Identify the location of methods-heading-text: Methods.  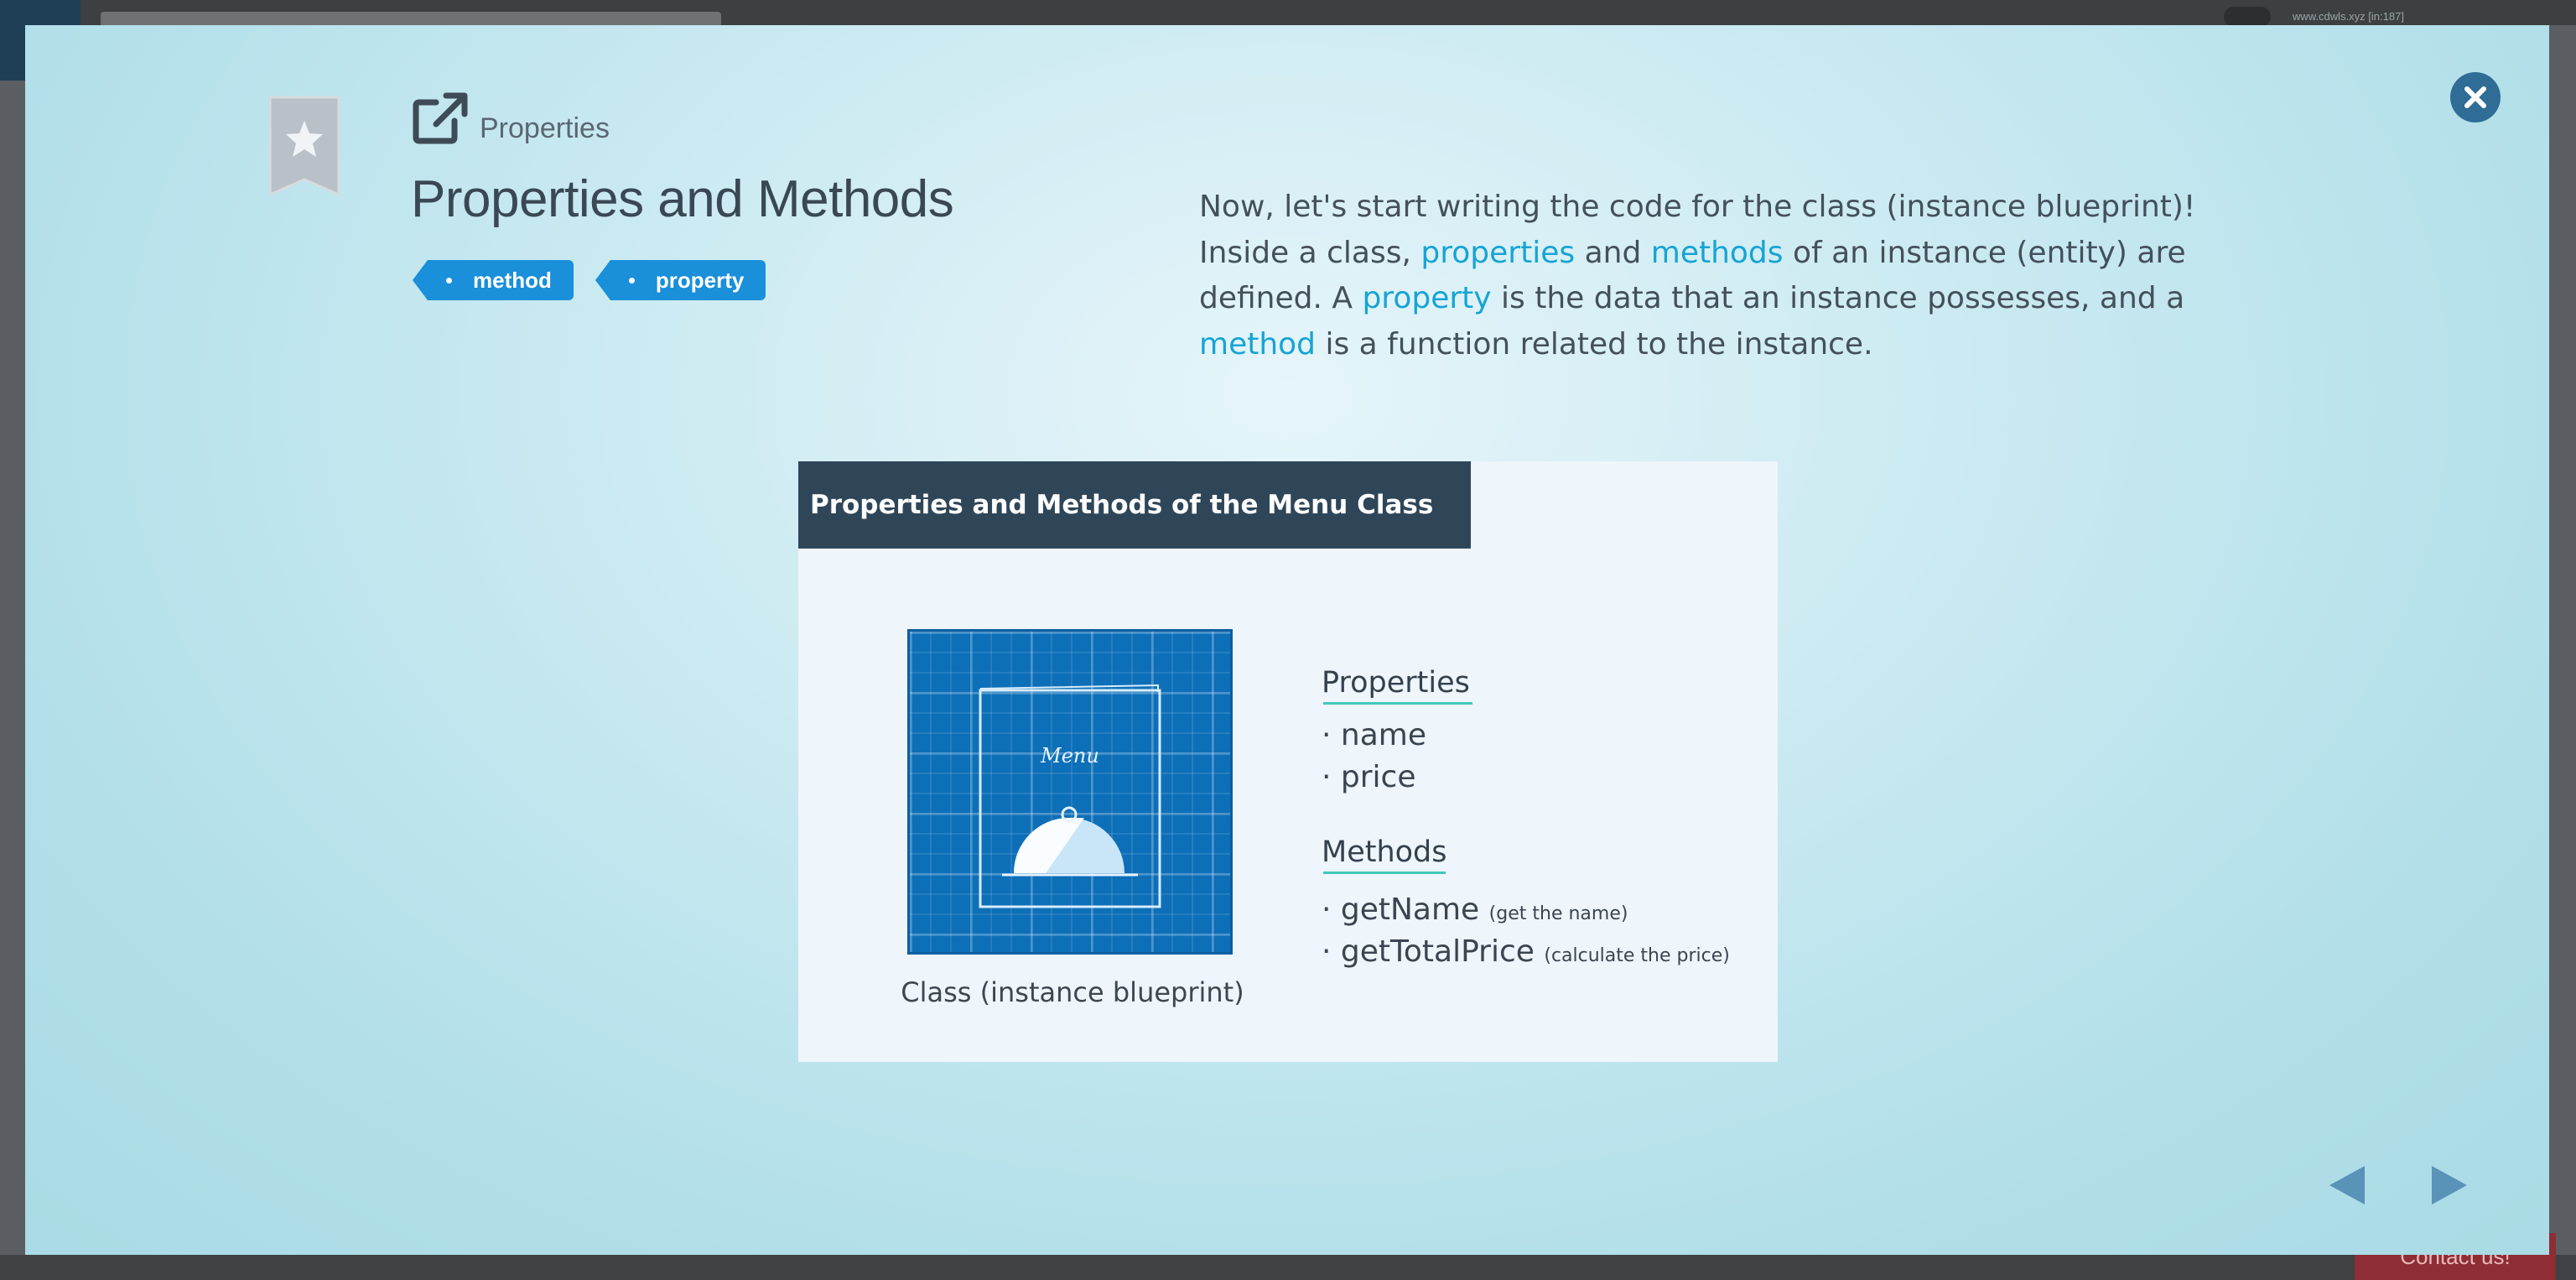
(1384, 852).